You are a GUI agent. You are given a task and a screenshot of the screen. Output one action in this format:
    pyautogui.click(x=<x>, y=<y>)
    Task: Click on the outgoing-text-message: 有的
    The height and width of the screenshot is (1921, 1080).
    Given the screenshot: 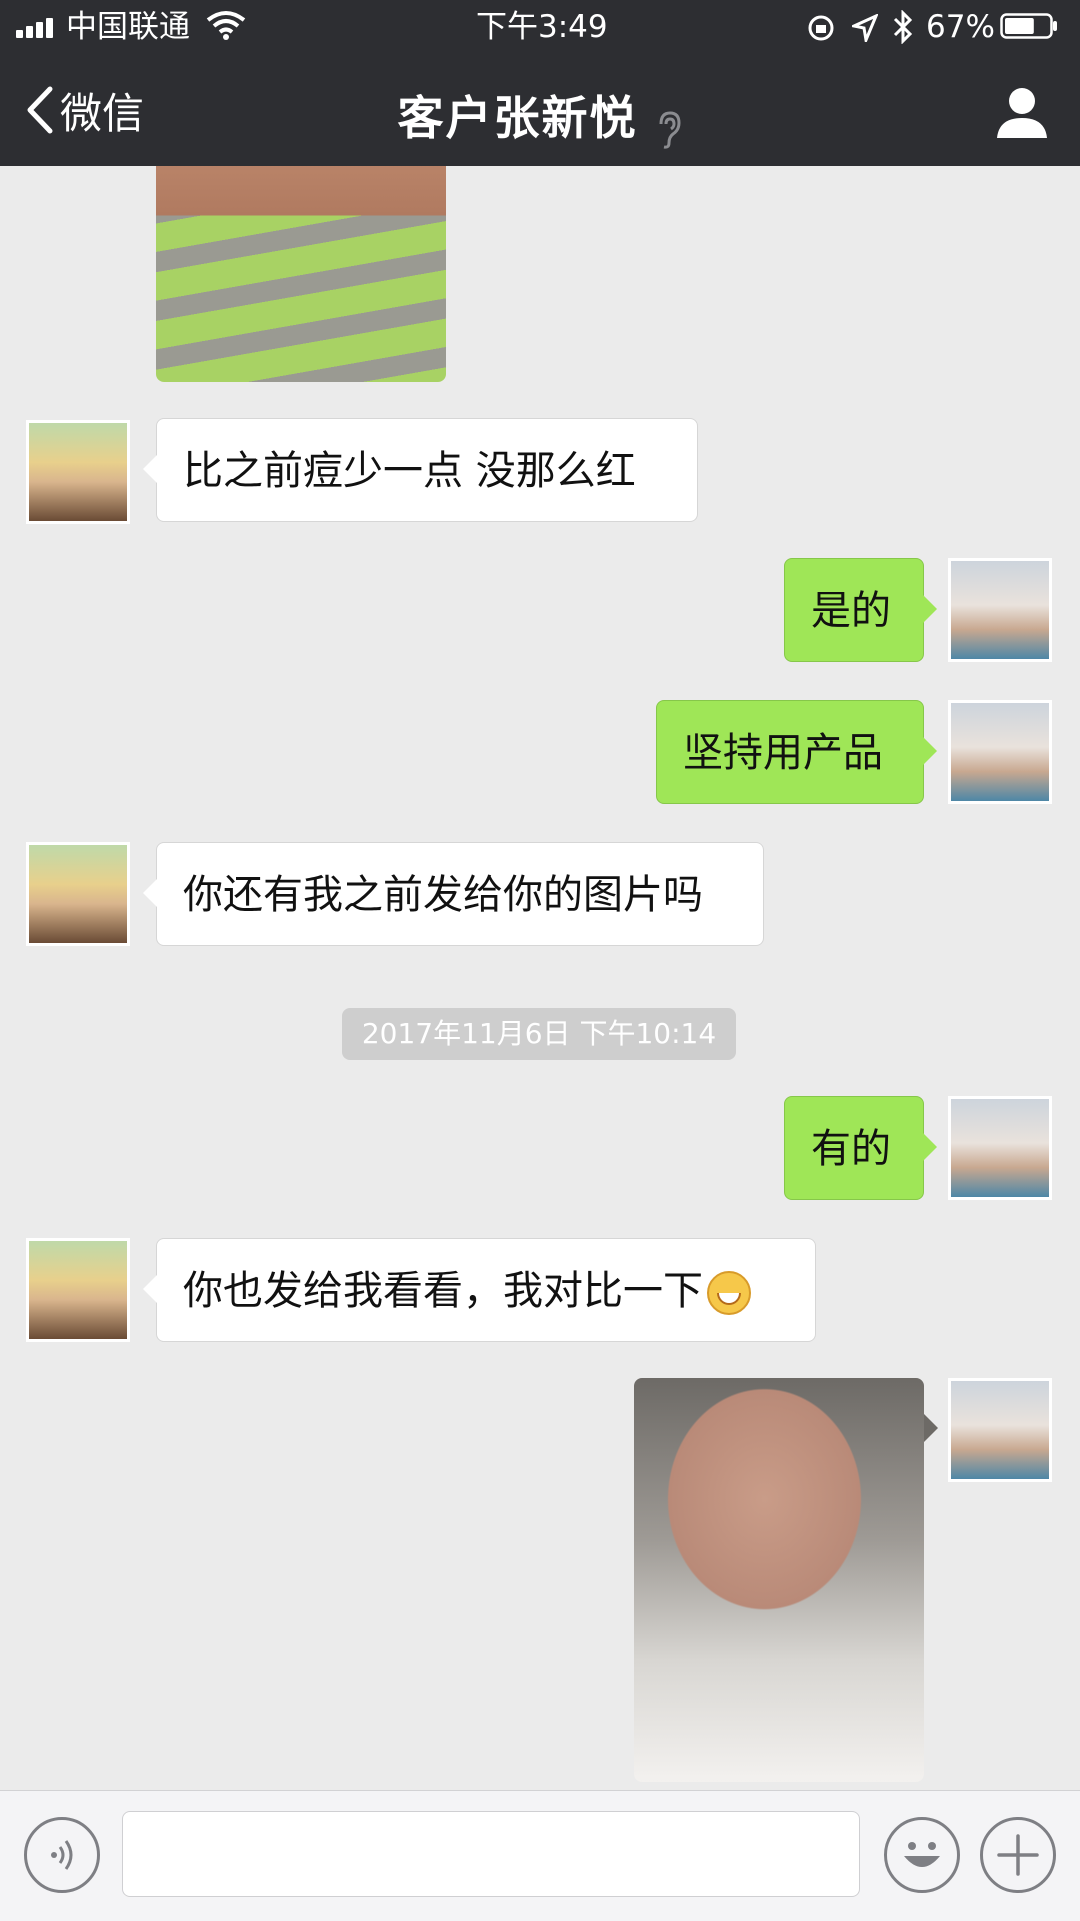 What is the action you would take?
    pyautogui.click(x=860, y=1148)
    